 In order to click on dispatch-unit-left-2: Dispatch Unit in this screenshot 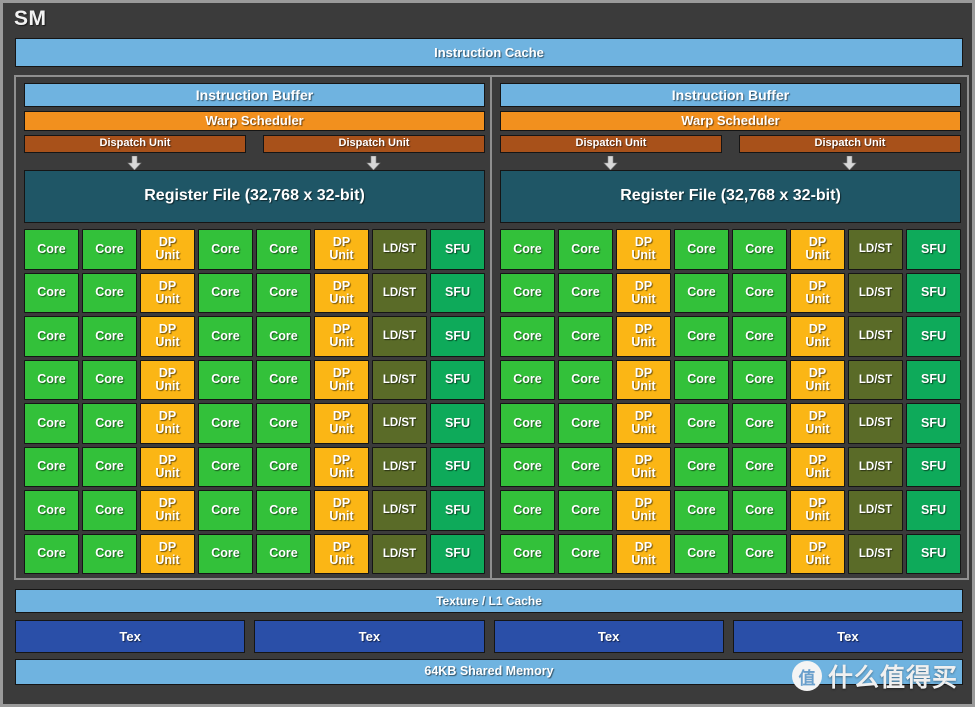, I will do `click(374, 144)`.